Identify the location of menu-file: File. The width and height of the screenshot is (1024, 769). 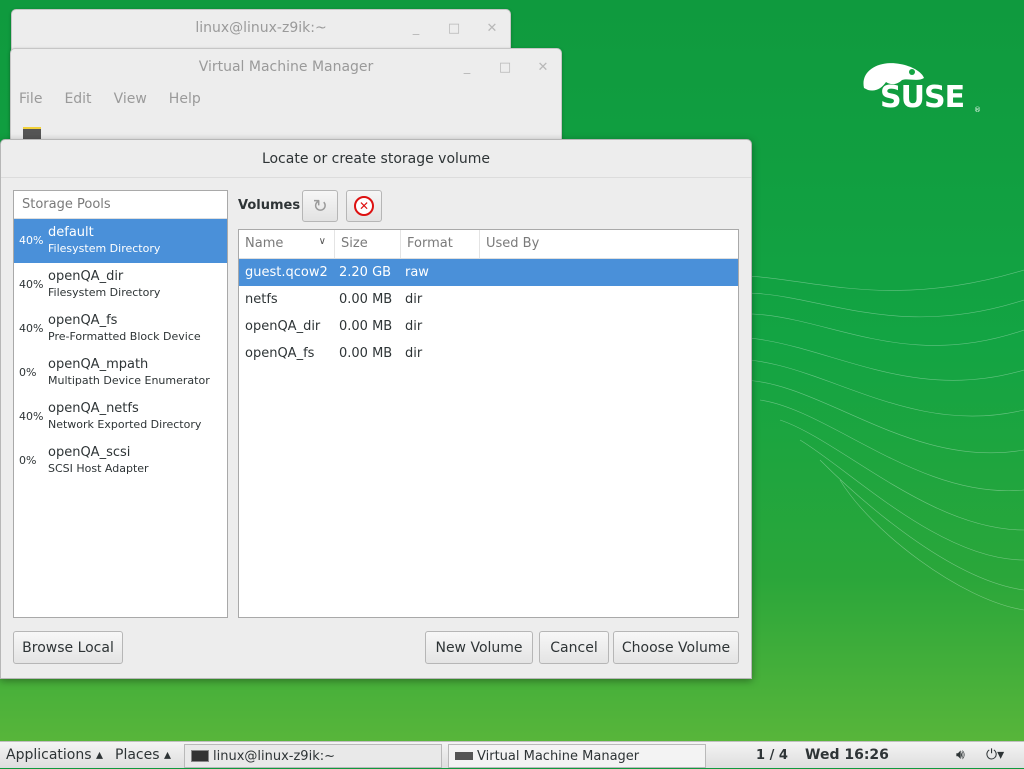
(30, 99).